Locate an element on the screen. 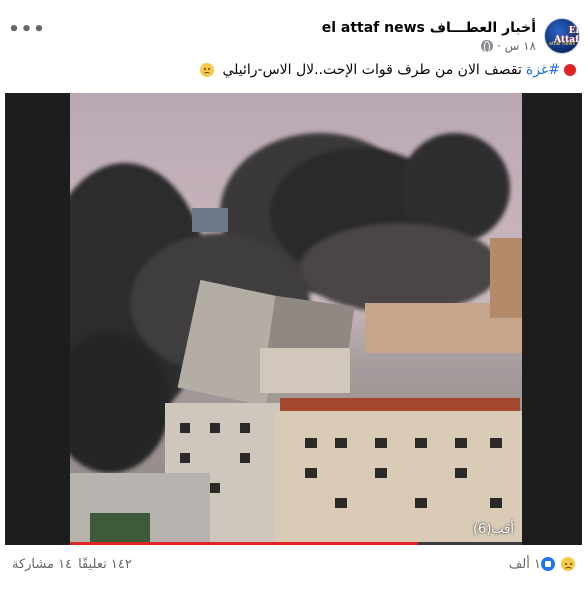  reactions-count: ١ ألف is located at coordinates (524, 564).